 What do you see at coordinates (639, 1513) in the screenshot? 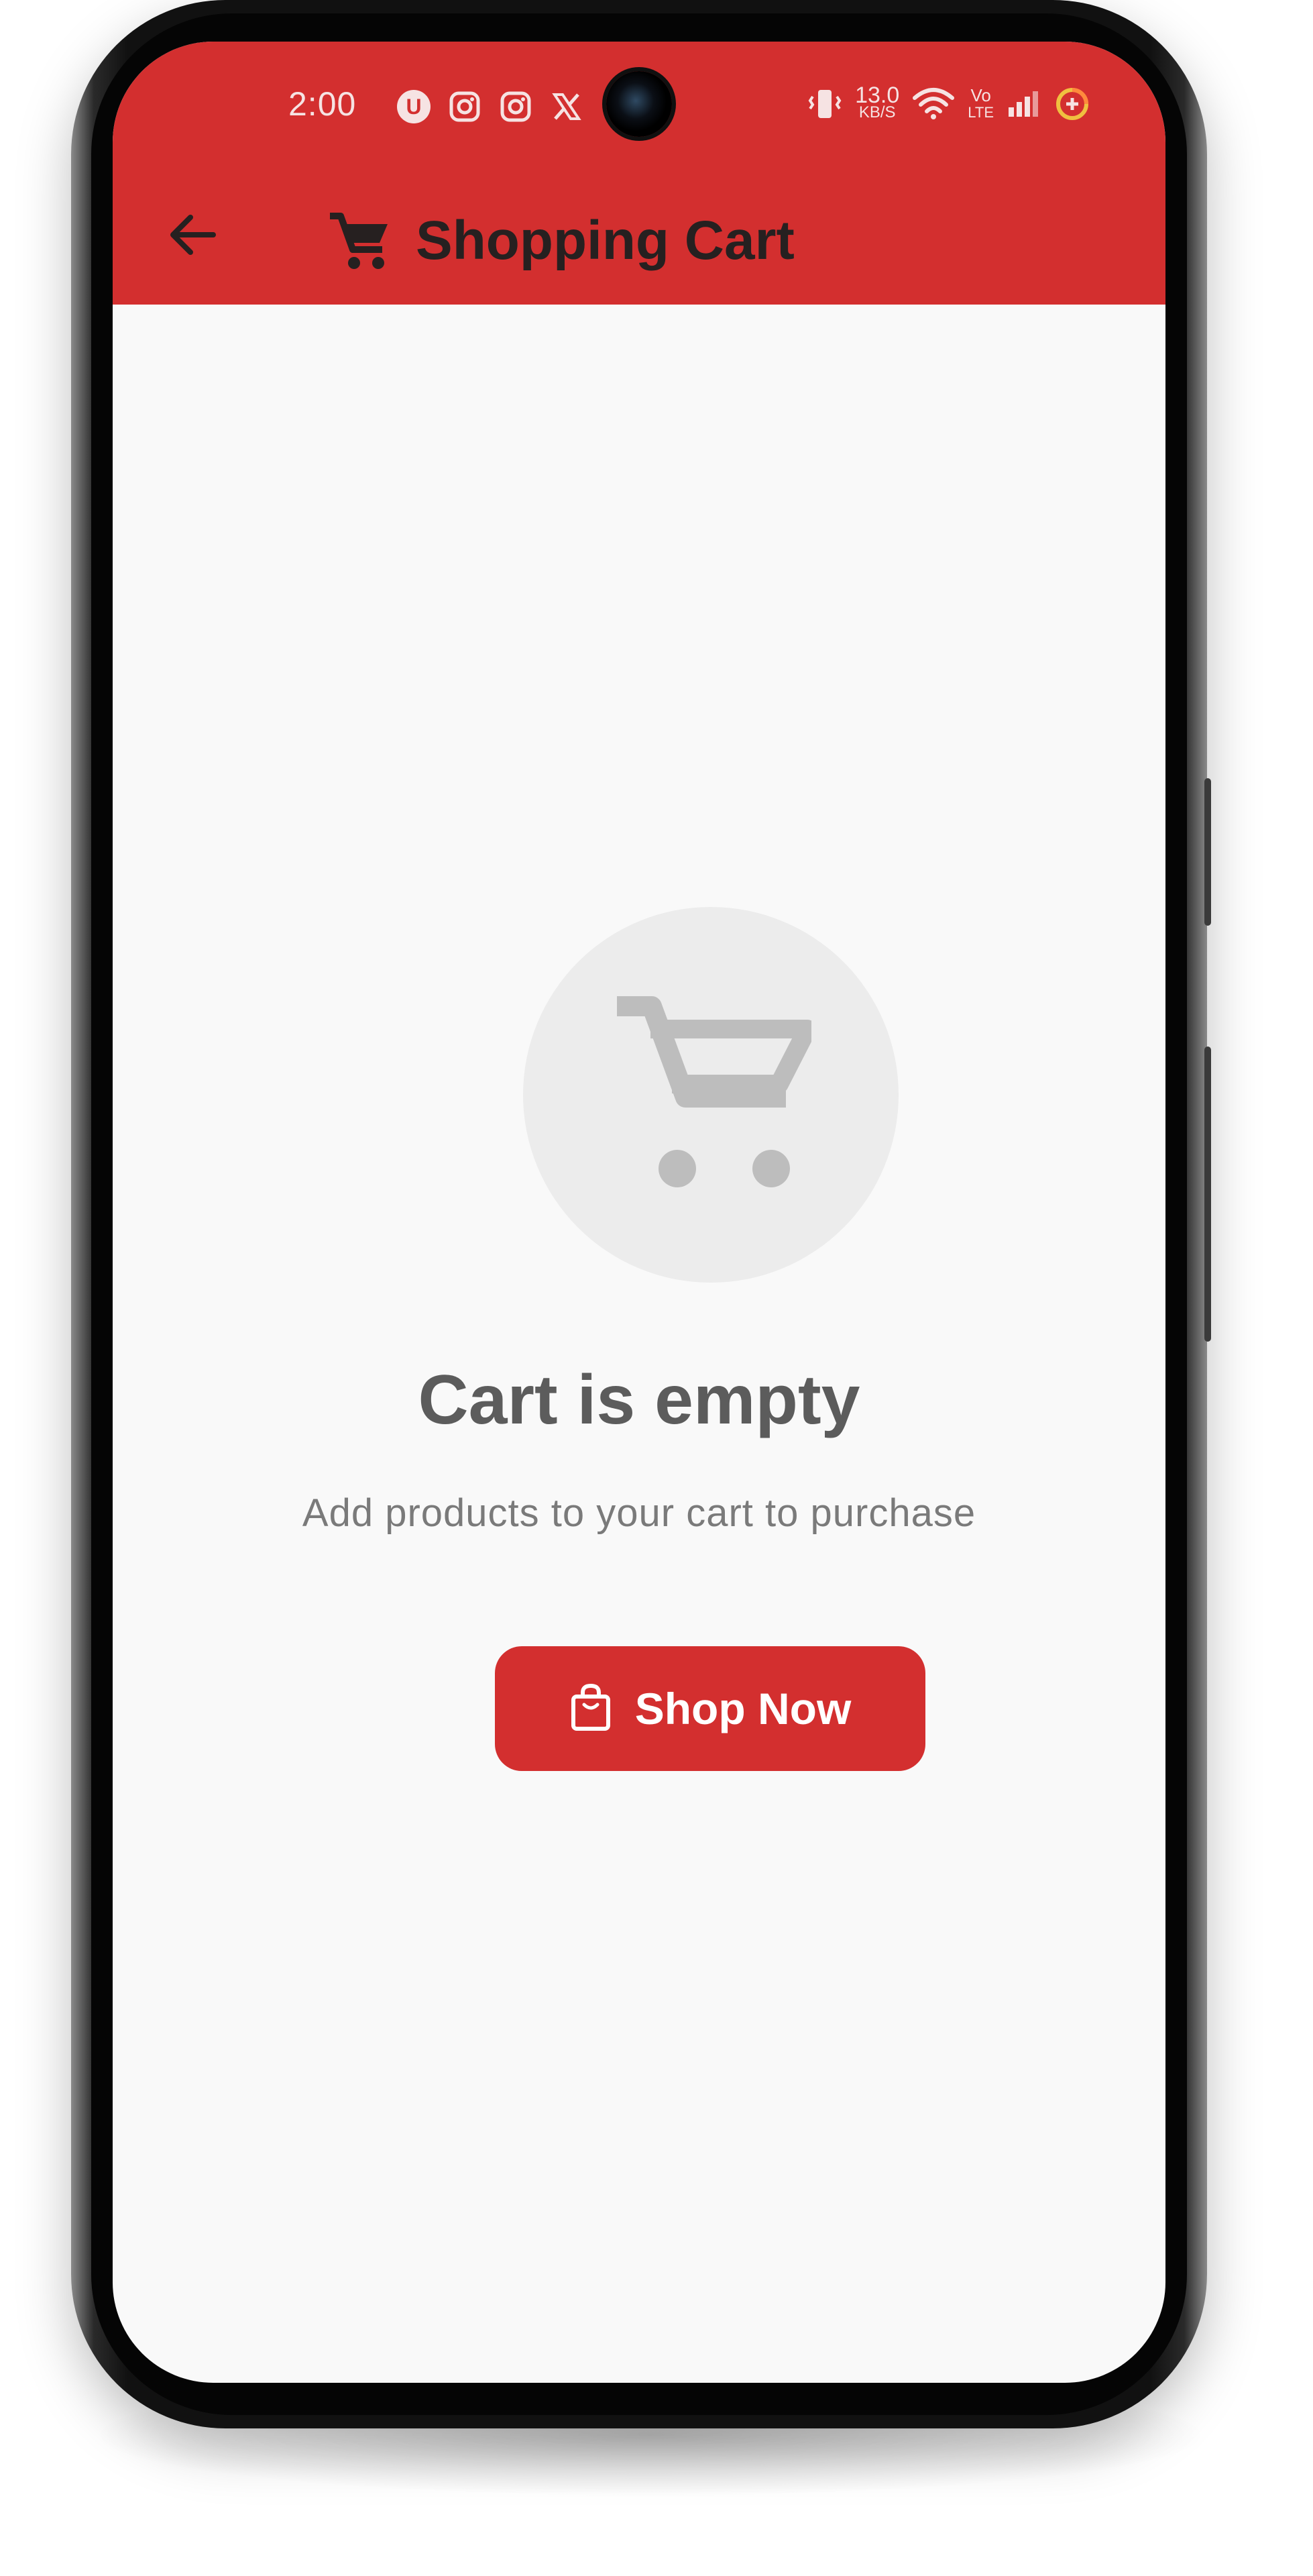
I see `empty-cart-subtitle: Add products to your cart to purchase` at bounding box center [639, 1513].